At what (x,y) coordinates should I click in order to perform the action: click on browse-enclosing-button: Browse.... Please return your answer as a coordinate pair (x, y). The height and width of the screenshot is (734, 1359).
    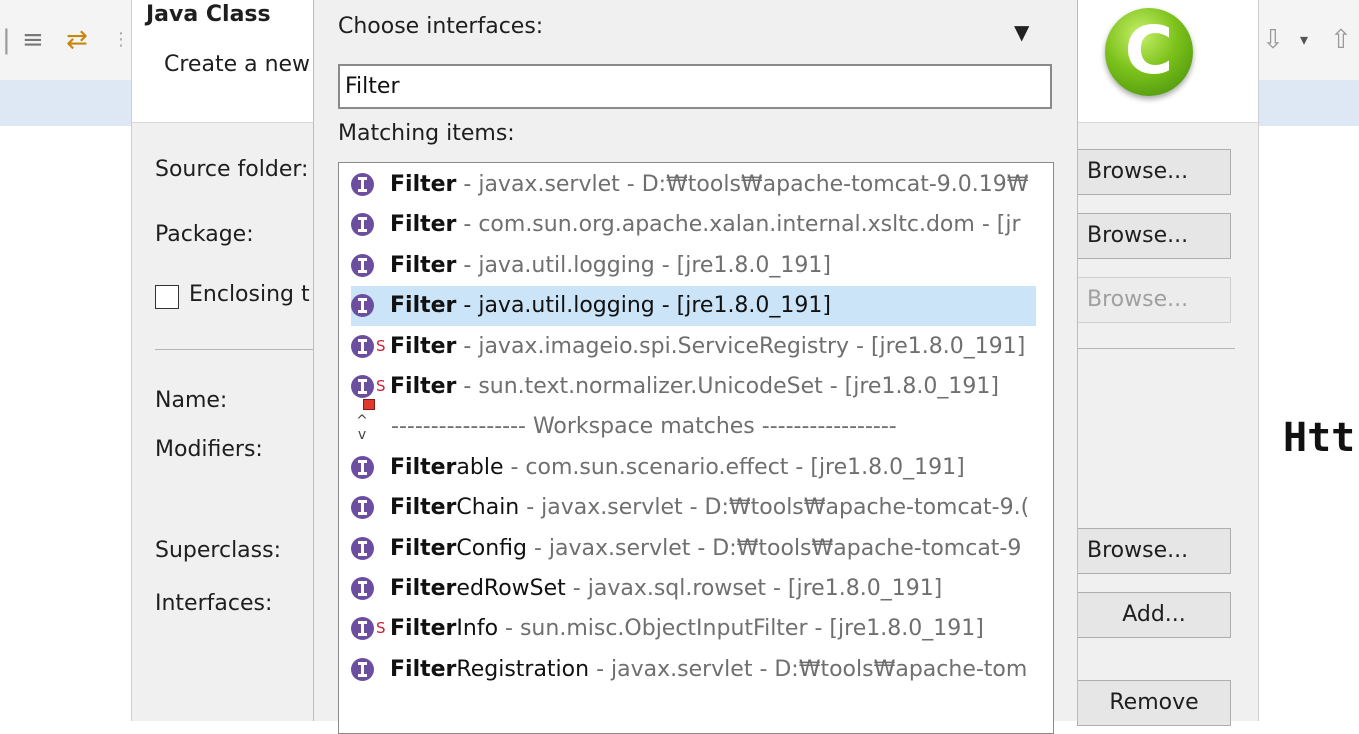
    Looking at the image, I should click on (1154, 300).